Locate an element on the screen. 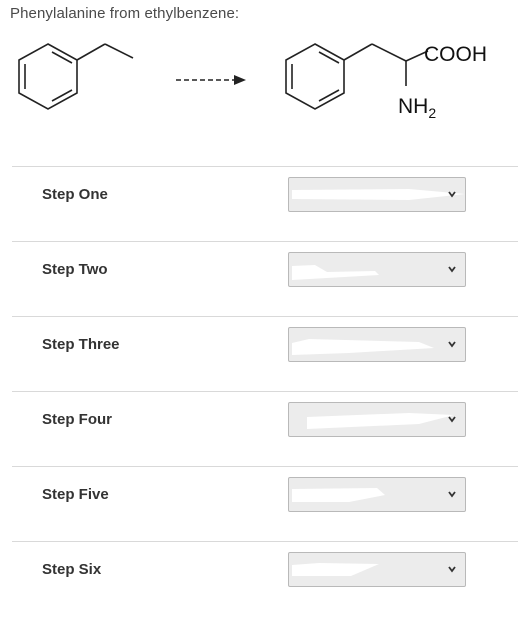  step-label: Step Two is located at coordinates (75, 269).